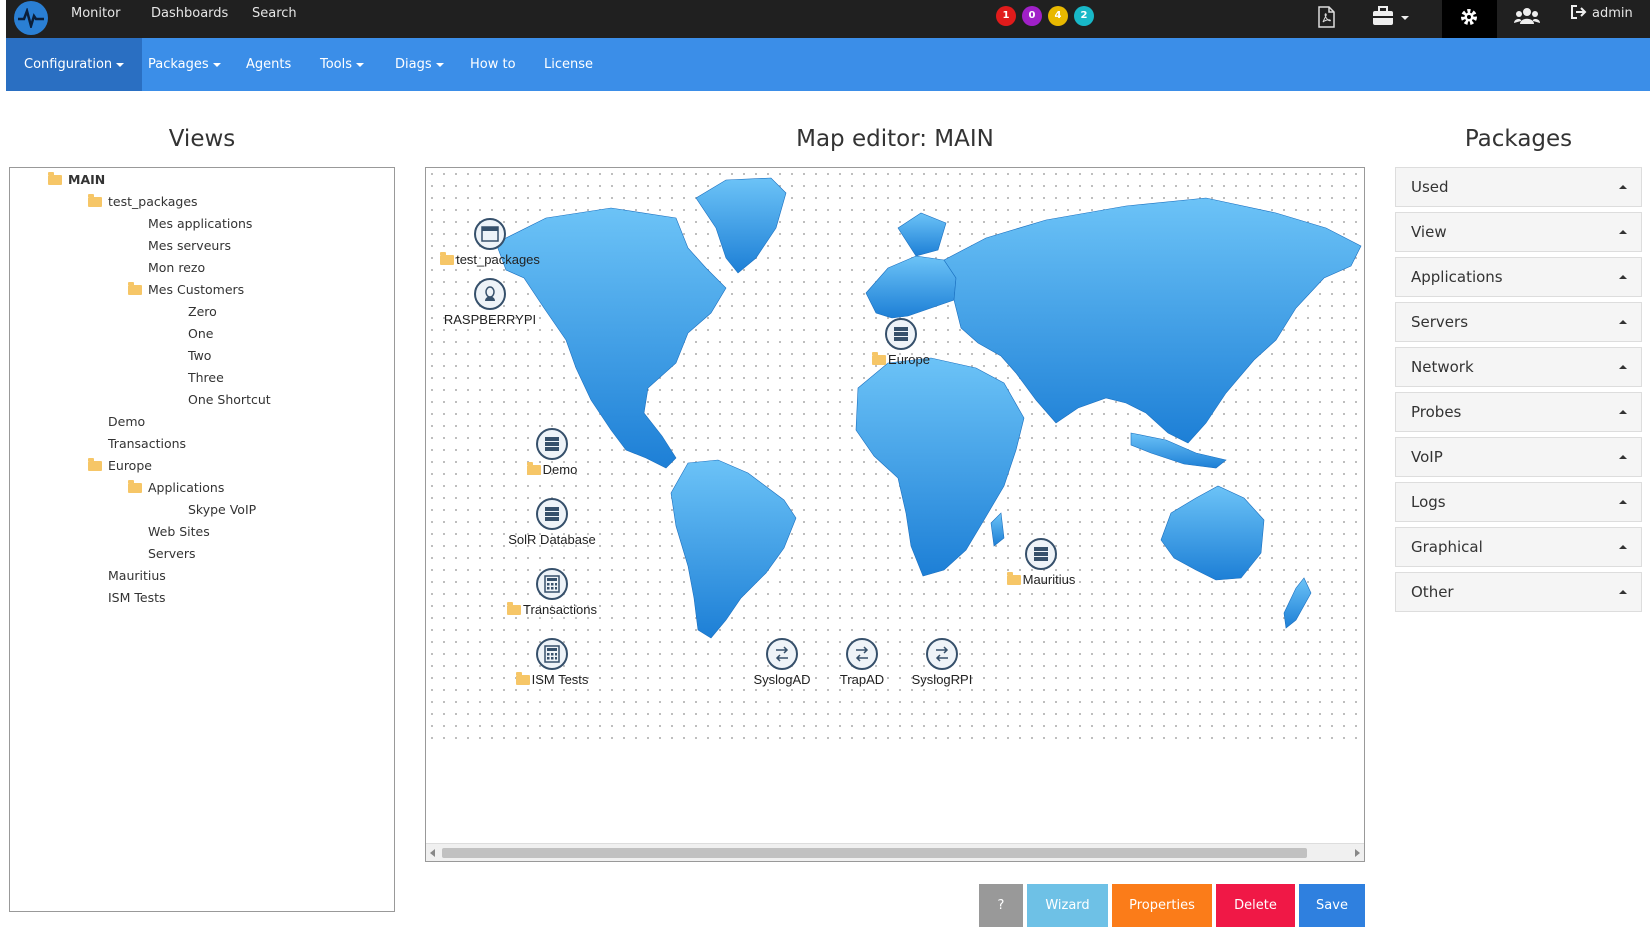  I want to click on settings-button, so click(1469, 19).